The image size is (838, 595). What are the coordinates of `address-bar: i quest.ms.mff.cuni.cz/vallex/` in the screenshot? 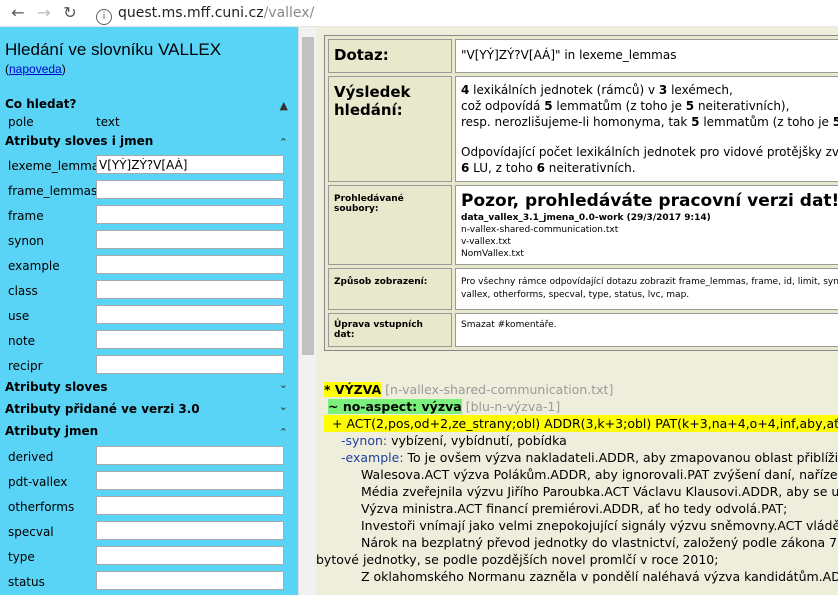 It's located at (467, 13).